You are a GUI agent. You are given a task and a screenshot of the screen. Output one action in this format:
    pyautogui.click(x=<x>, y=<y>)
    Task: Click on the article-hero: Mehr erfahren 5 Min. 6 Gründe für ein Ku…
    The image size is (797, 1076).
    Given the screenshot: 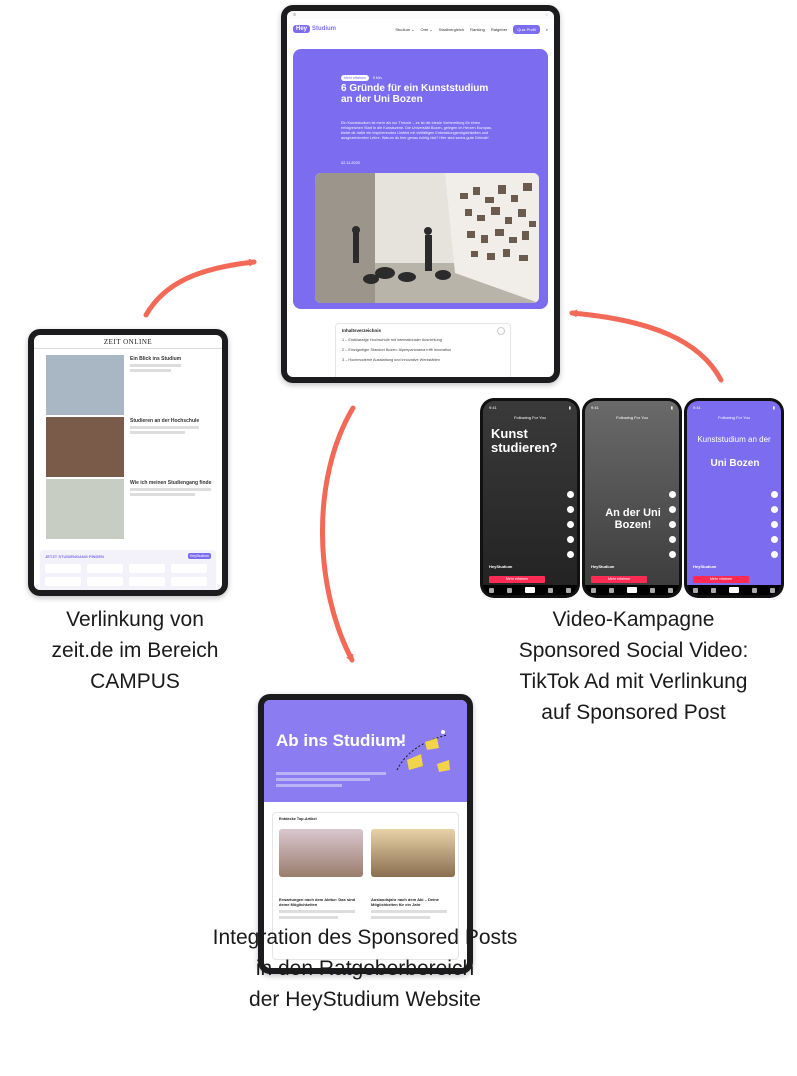 What is the action you would take?
    pyautogui.click(x=420, y=179)
    